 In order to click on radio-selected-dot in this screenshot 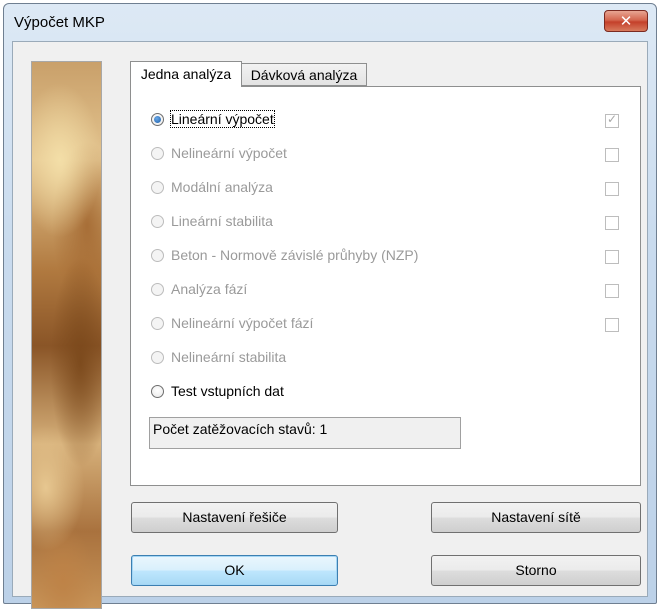, I will do `click(157, 119)`.